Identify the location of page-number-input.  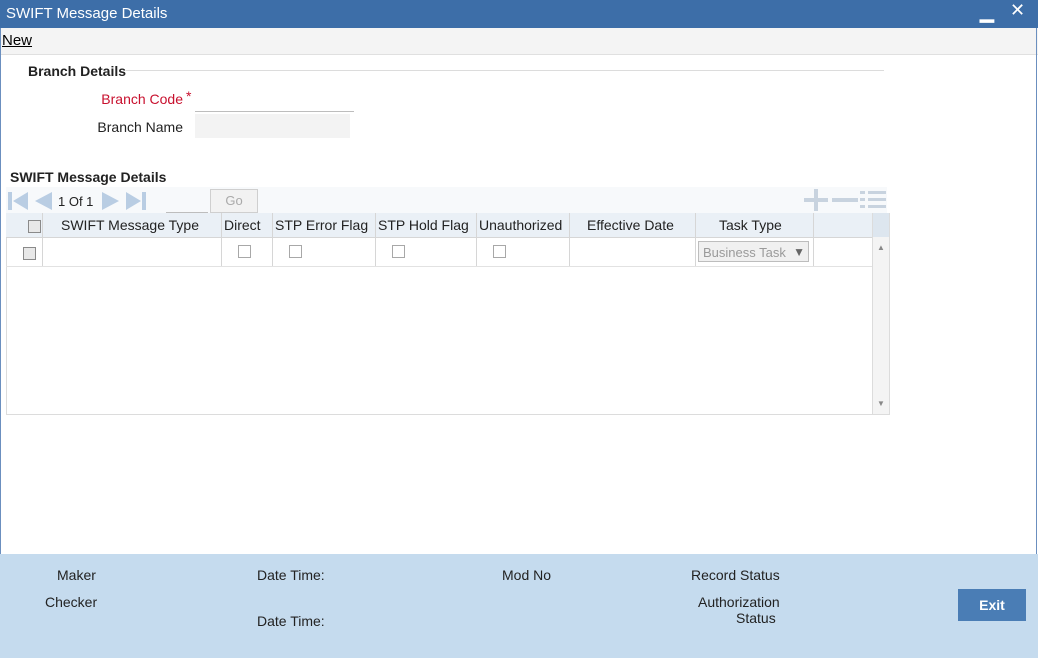
(187, 201).